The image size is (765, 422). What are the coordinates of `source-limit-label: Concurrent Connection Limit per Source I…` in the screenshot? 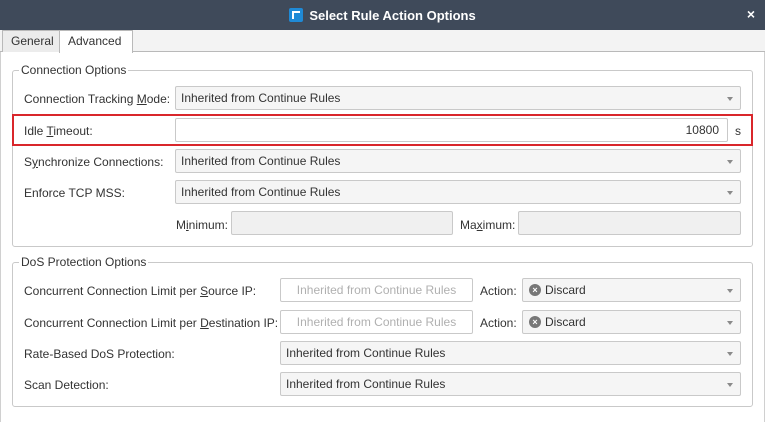 It's located at (140, 291).